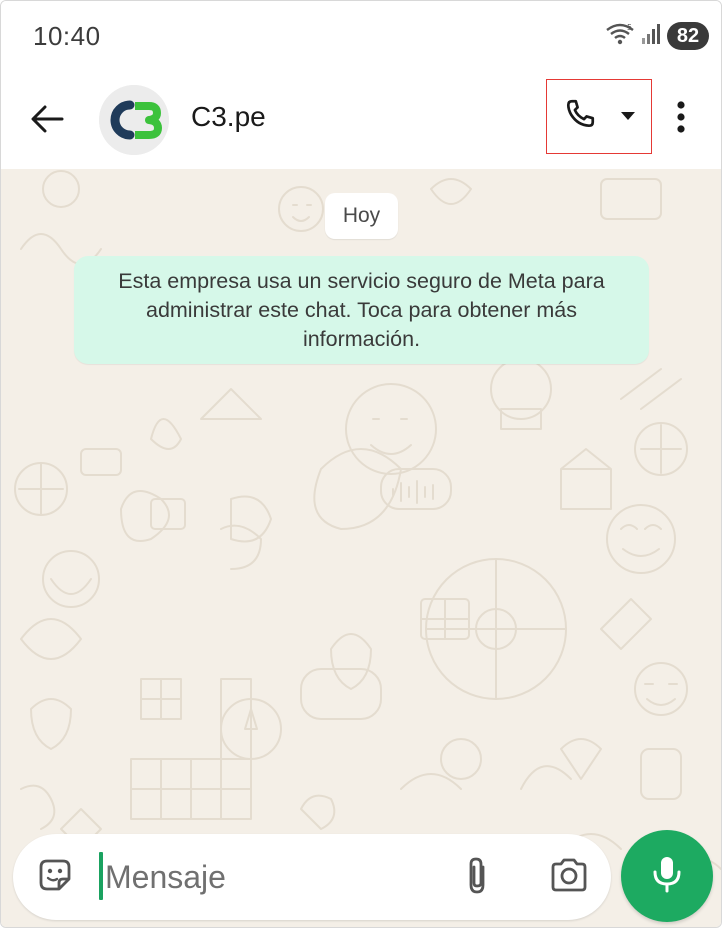 This screenshot has height=928, width=722. I want to click on voice-call-button, so click(599, 116).